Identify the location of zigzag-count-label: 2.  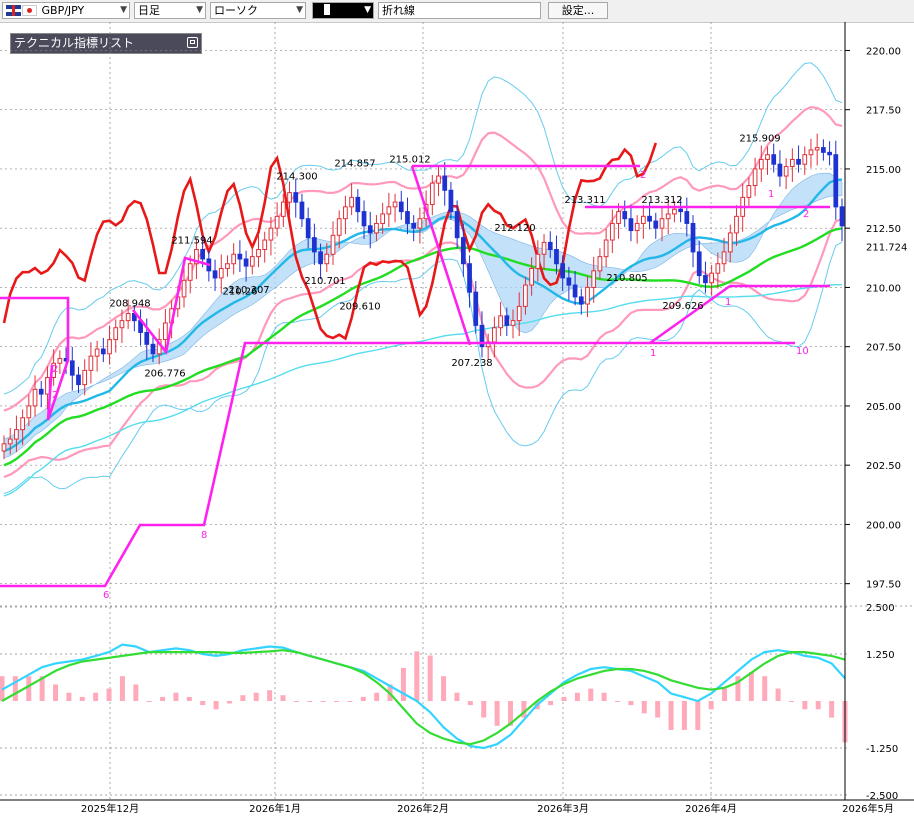
(806, 214).